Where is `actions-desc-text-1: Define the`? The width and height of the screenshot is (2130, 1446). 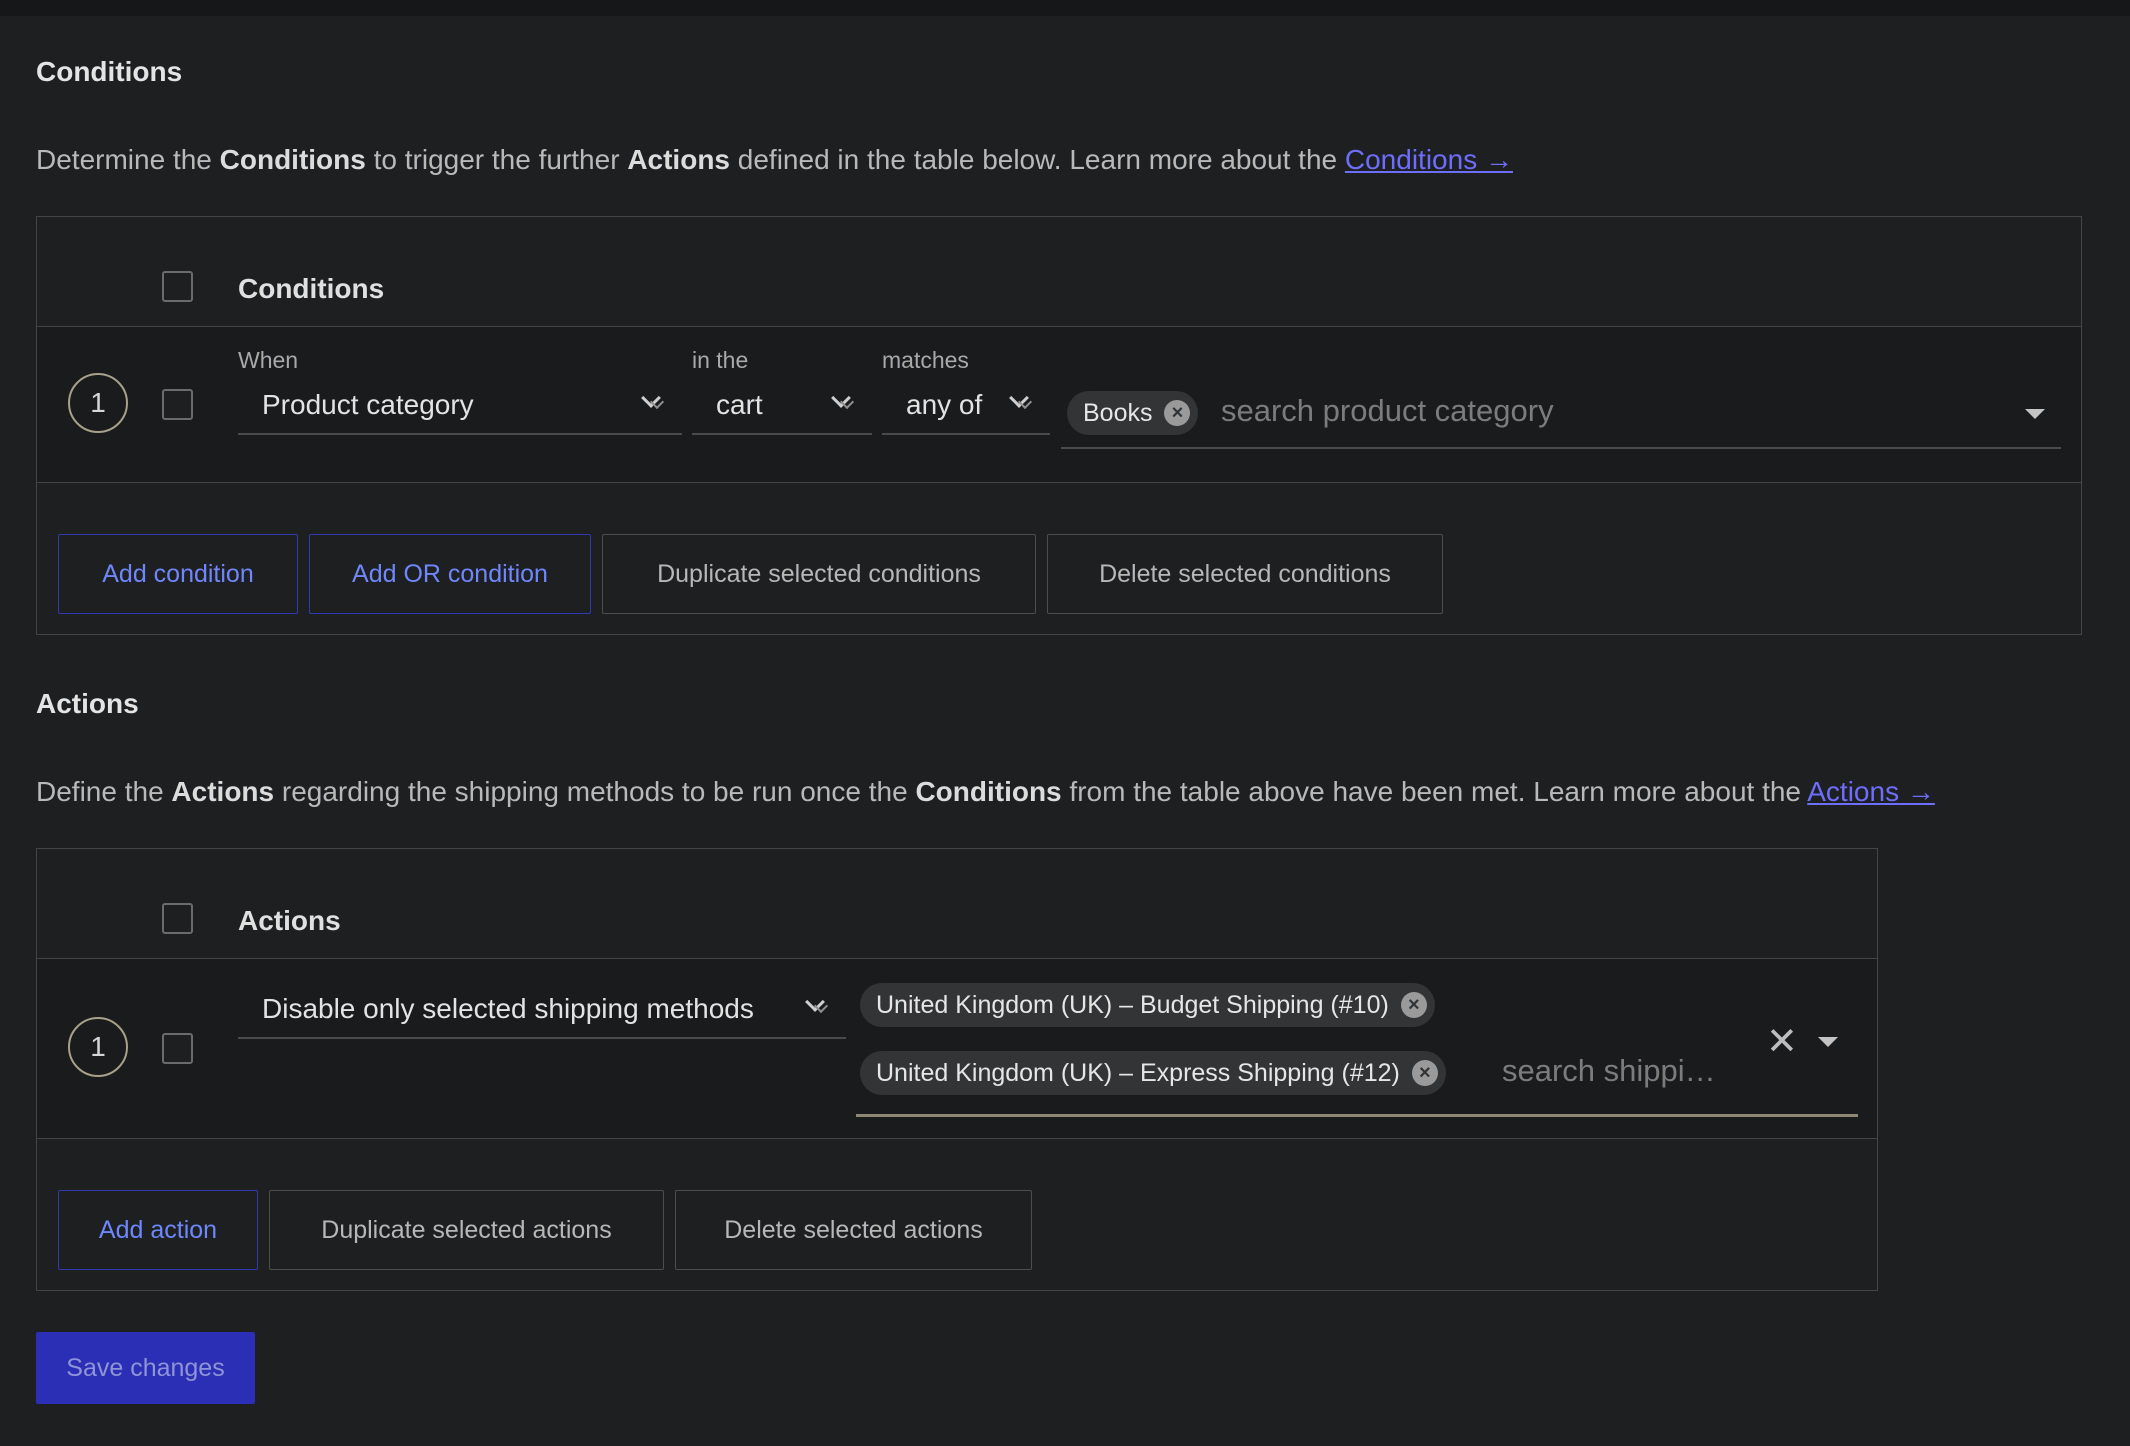
actions-desc-text-1: Define the is located at coordinates (104, 791).